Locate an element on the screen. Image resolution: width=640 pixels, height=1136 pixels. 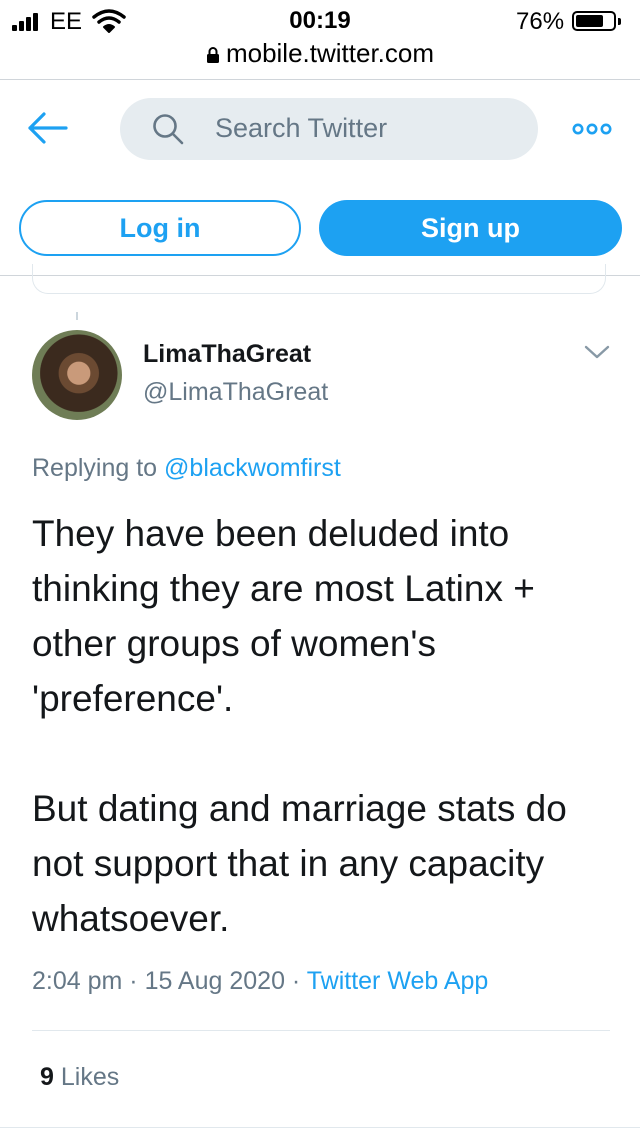
replying-to-prefix: Replying to is located at coordinates (95, 468).